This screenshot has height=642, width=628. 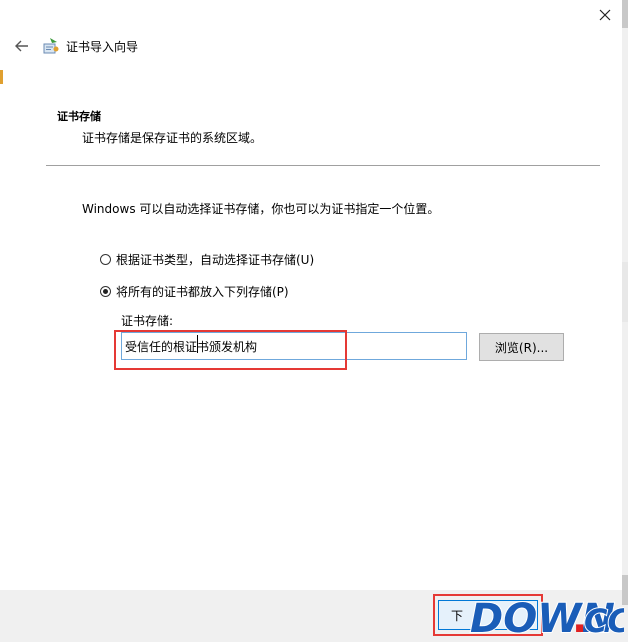 I want to click on section-heading: 证书存储, so click(x=79, y=116).